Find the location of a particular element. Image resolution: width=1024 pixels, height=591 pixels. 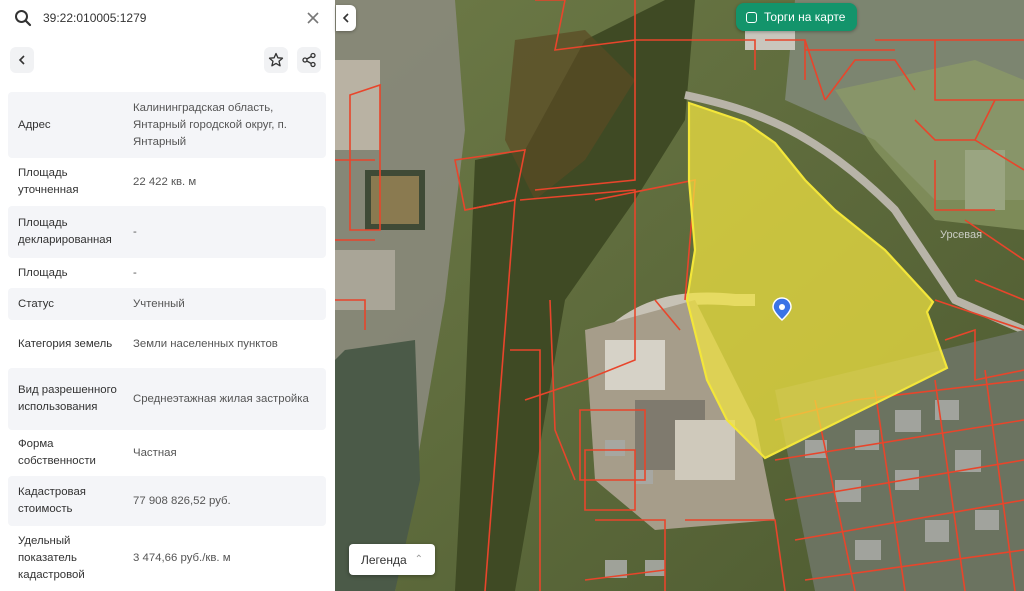

favorite-button is located at coordinates (276, 60).